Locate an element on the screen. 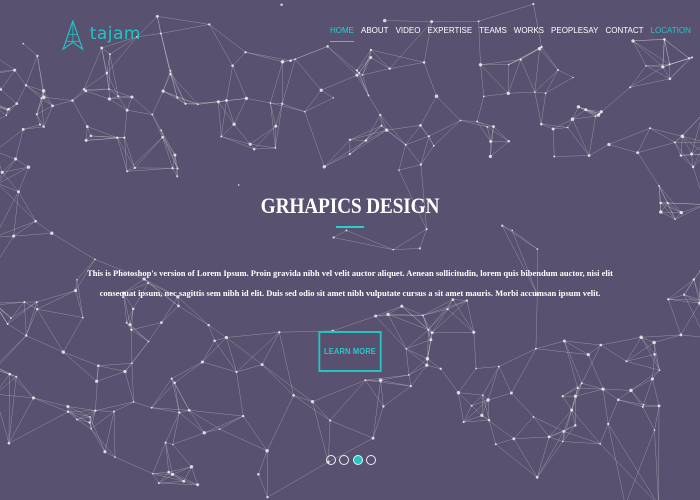  nav-contact: CONTACT is located at coordinates (624, 33).